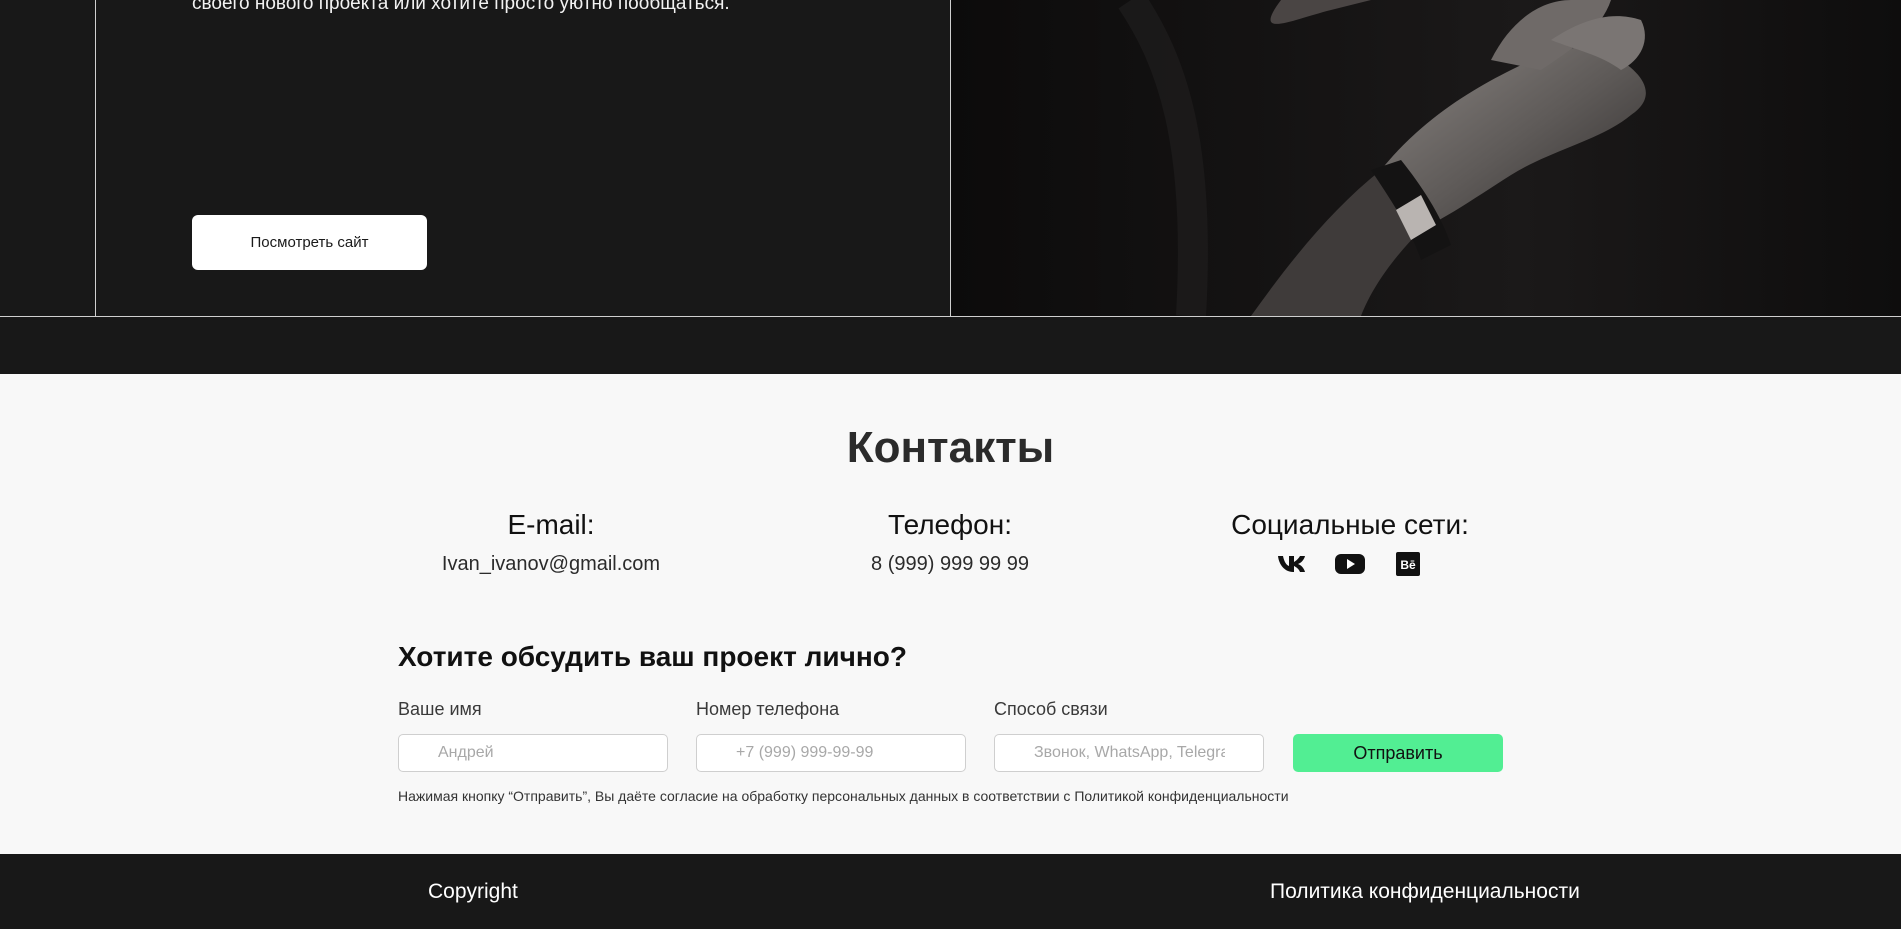 Image resolution: width=1901 pixels, height=929 pixels. Describe the element at coordinates (768, 709) in the screenshot. I see `phone-label: Номер телефона` at that location.